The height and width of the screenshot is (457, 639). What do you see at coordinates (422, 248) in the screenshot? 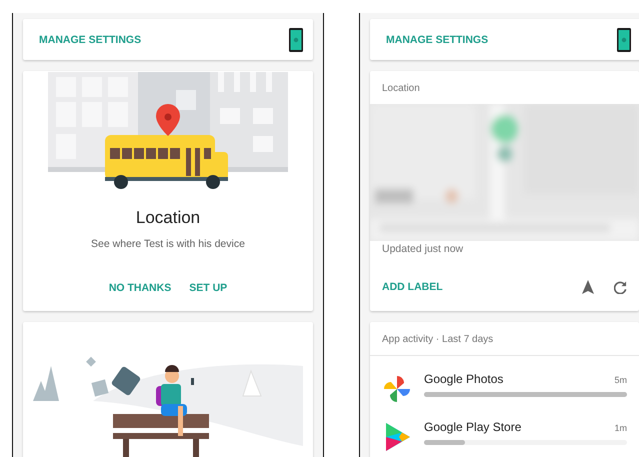
I see `update-status: Updated just now` at bounding box center [422, 248].